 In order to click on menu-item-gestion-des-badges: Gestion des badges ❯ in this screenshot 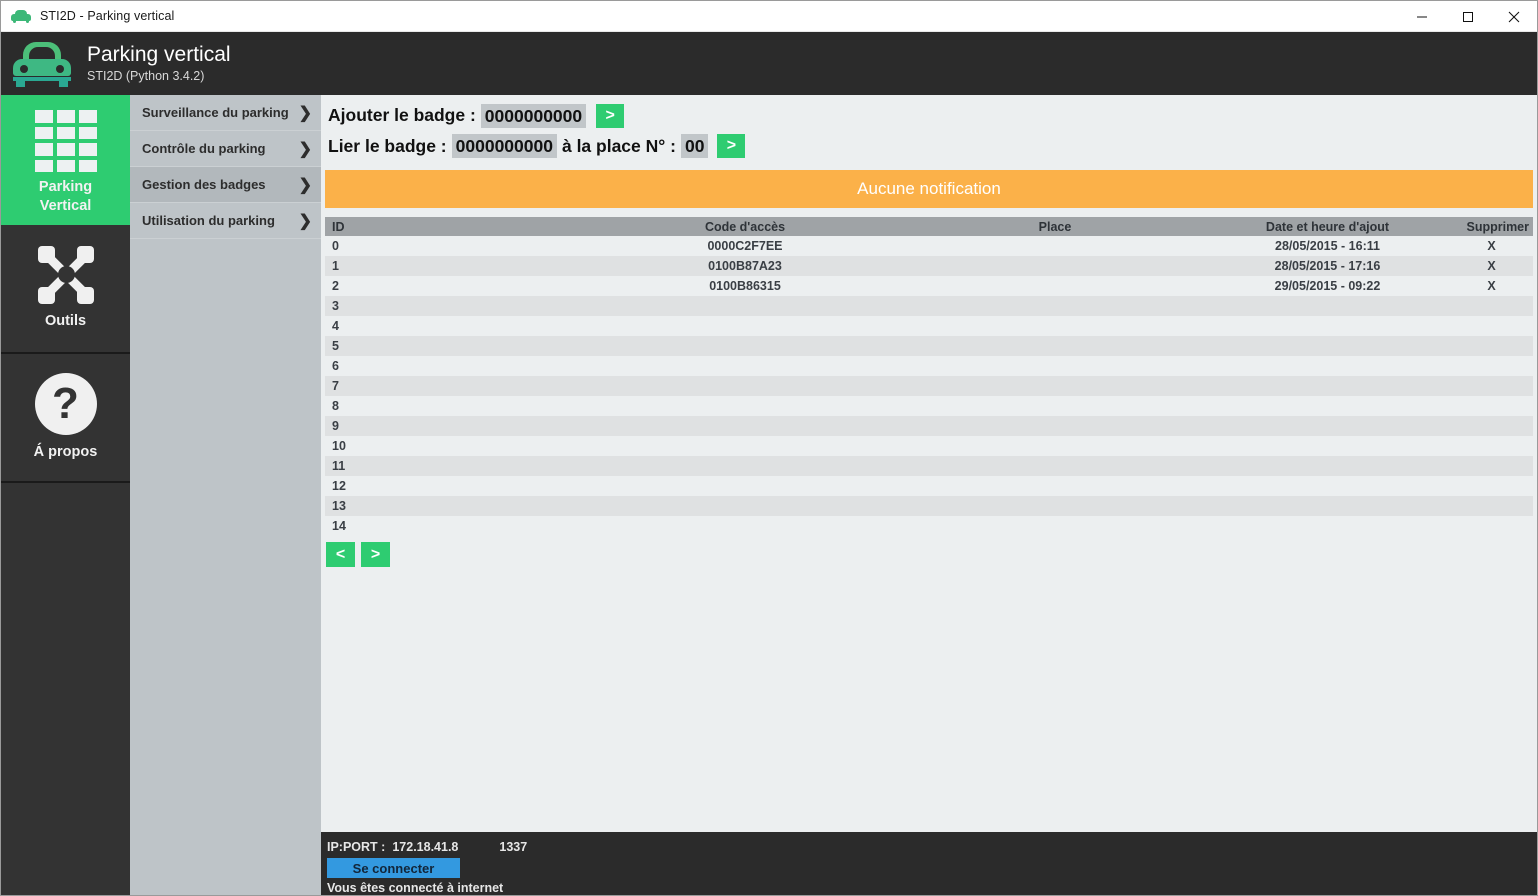, I will do `click(225, 185)`.